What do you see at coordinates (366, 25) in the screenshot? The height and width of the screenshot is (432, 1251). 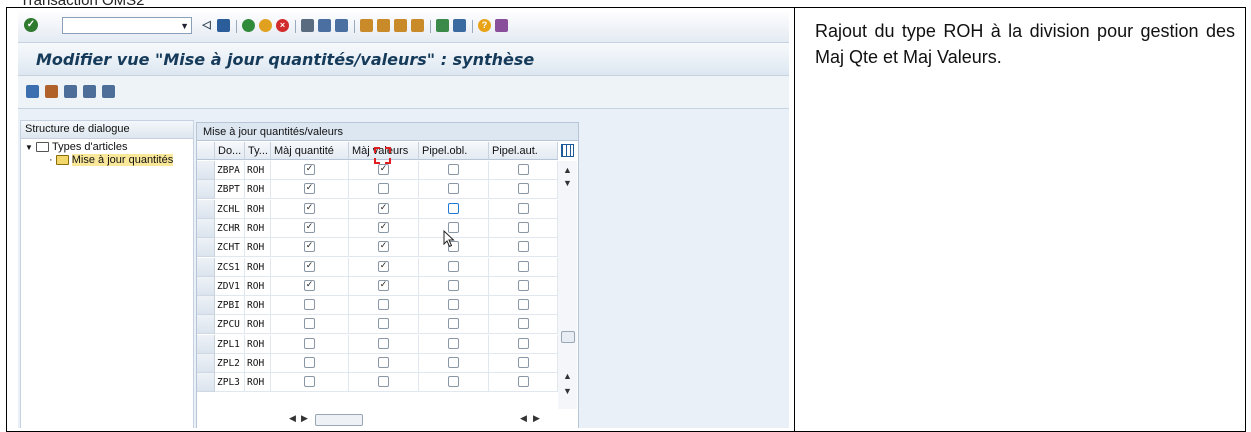 I see `first-page-icon` at bounding box center [366, 25].